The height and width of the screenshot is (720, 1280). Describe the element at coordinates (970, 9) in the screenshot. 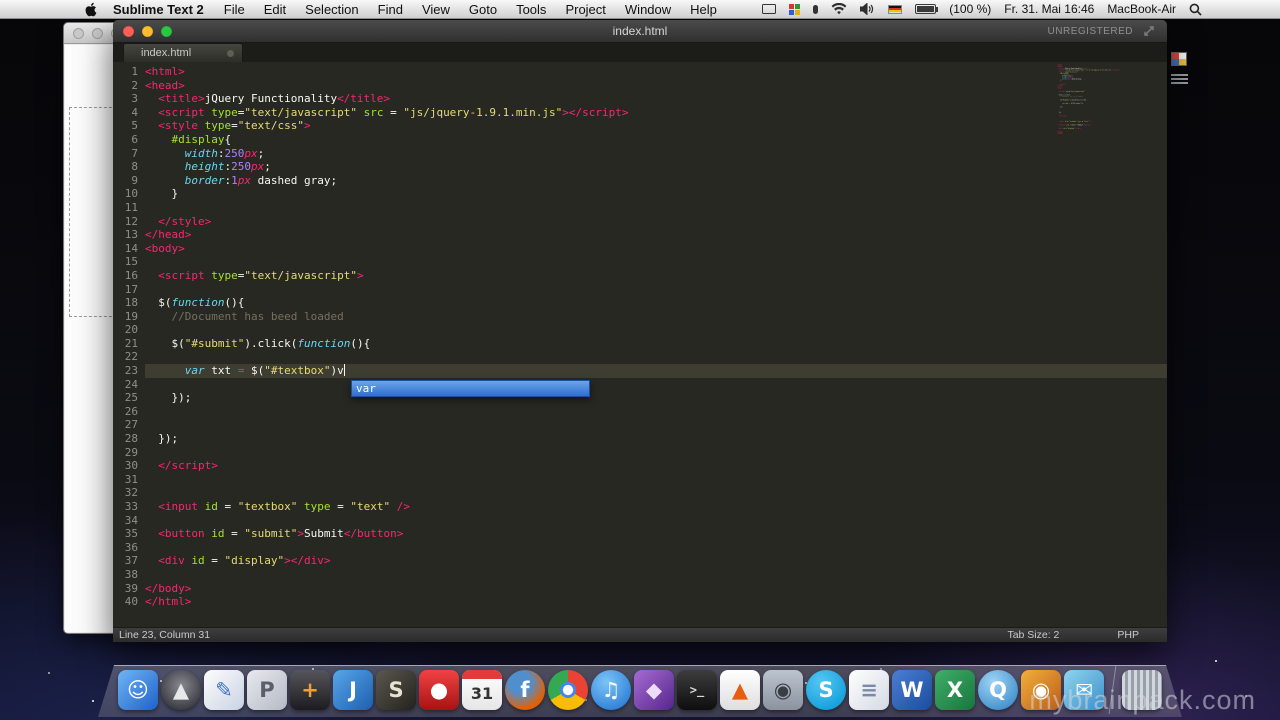

I see `battery-percentage: (100 %)` at that location.